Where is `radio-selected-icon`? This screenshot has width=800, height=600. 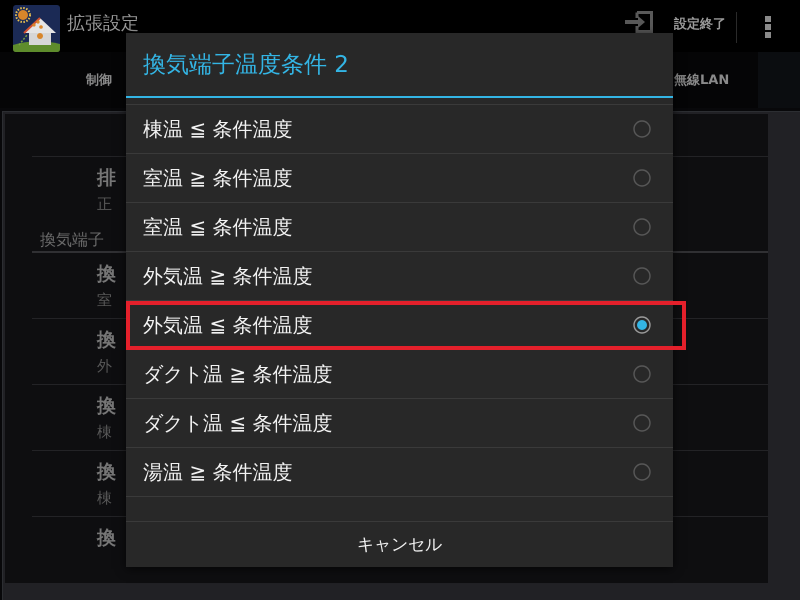 radio-selected-icon is located at coordinates (642, 325).